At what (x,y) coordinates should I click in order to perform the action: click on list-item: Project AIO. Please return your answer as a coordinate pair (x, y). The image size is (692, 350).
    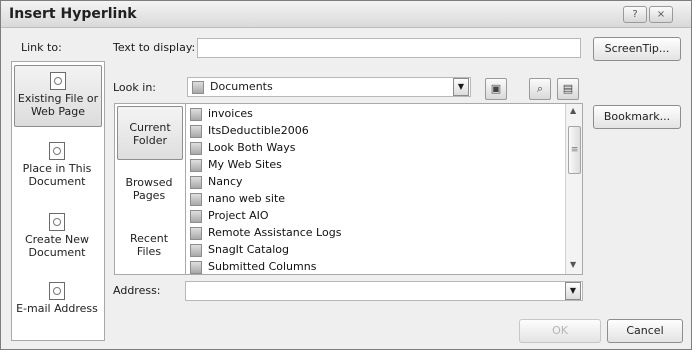
    Looking at the image, I should click on (375, 215).